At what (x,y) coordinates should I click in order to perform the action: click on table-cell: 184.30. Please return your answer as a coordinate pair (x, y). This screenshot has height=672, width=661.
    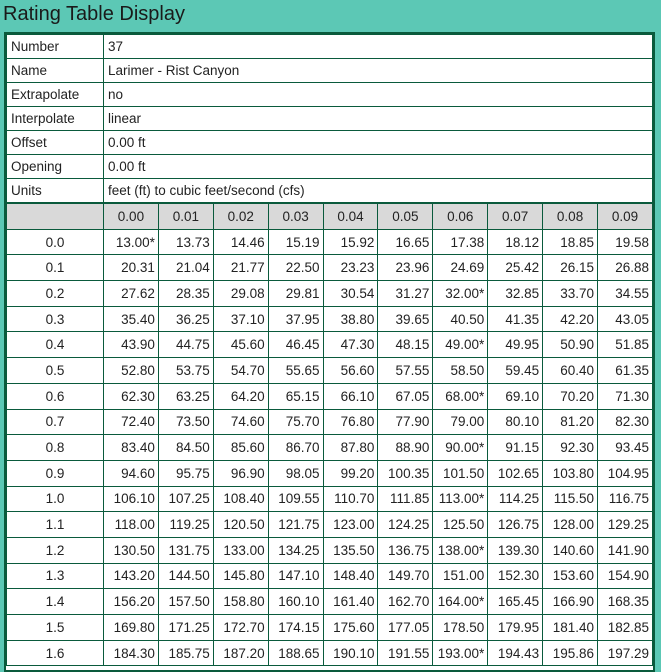
    Looking at the image, I should click on (131, 653).